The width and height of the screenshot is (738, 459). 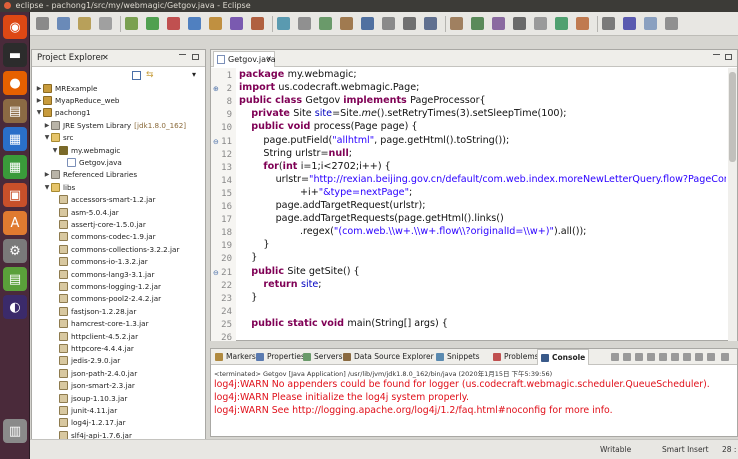 I want to click on ubuntu-dash-icon: ◉, so click(x=15, y=27).